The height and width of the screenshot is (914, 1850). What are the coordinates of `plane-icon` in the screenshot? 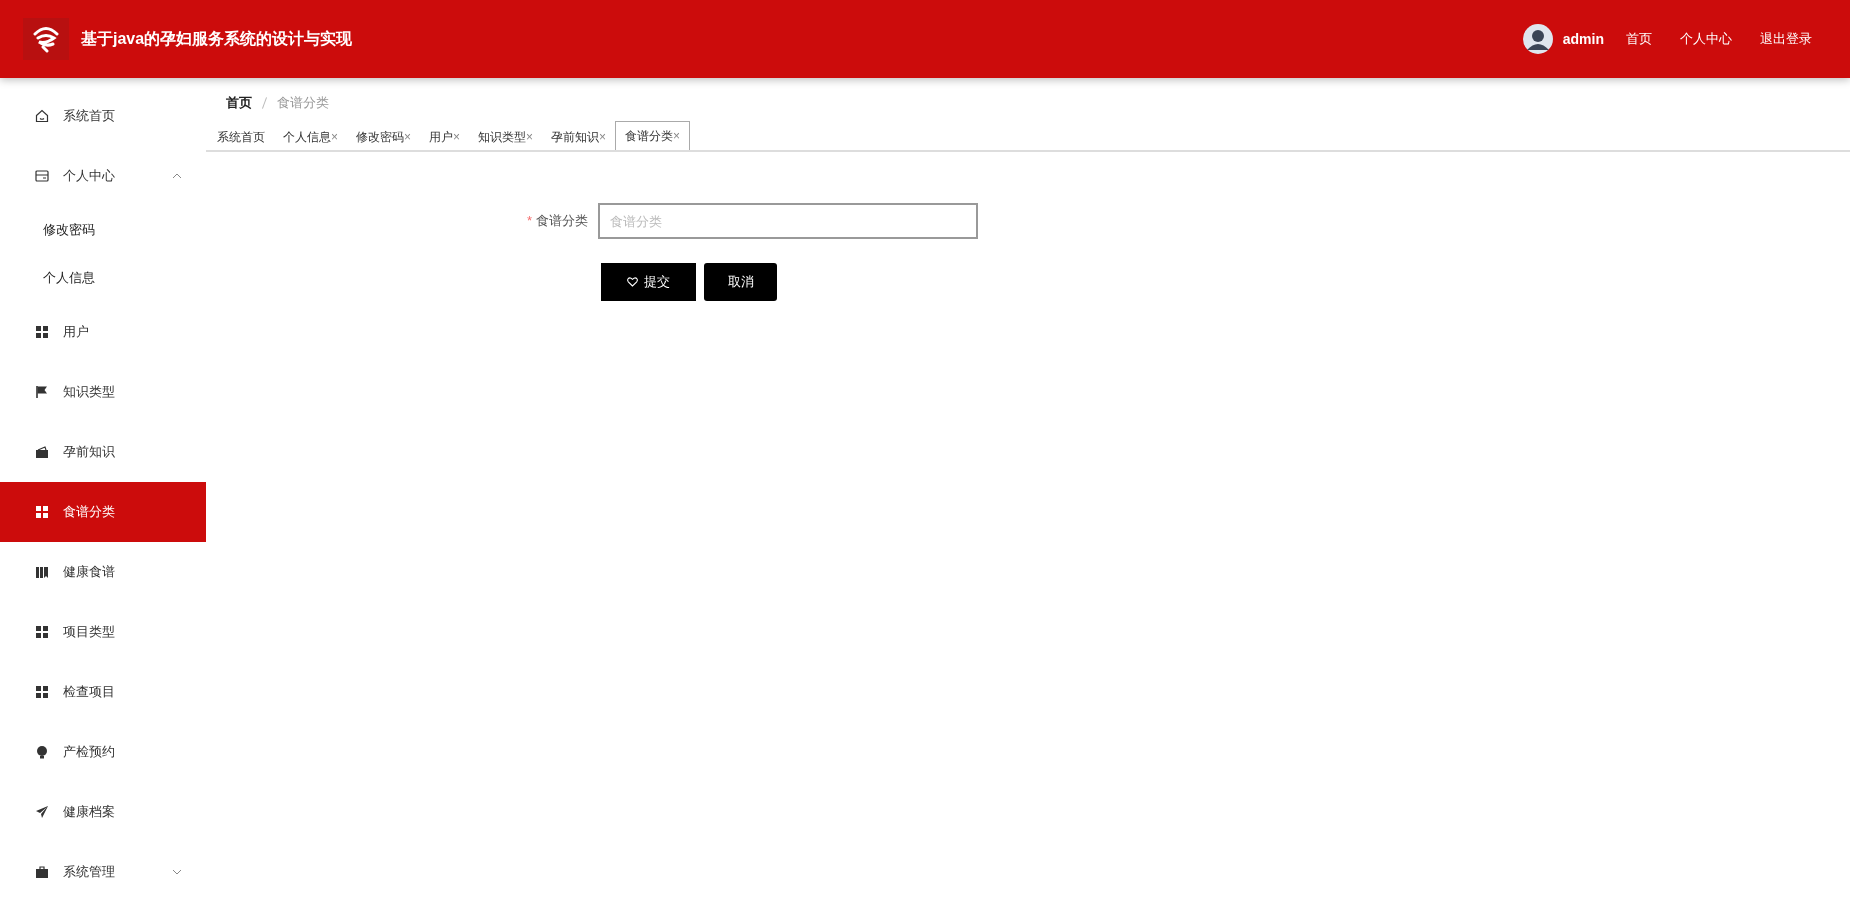 It's located at (42, 812).